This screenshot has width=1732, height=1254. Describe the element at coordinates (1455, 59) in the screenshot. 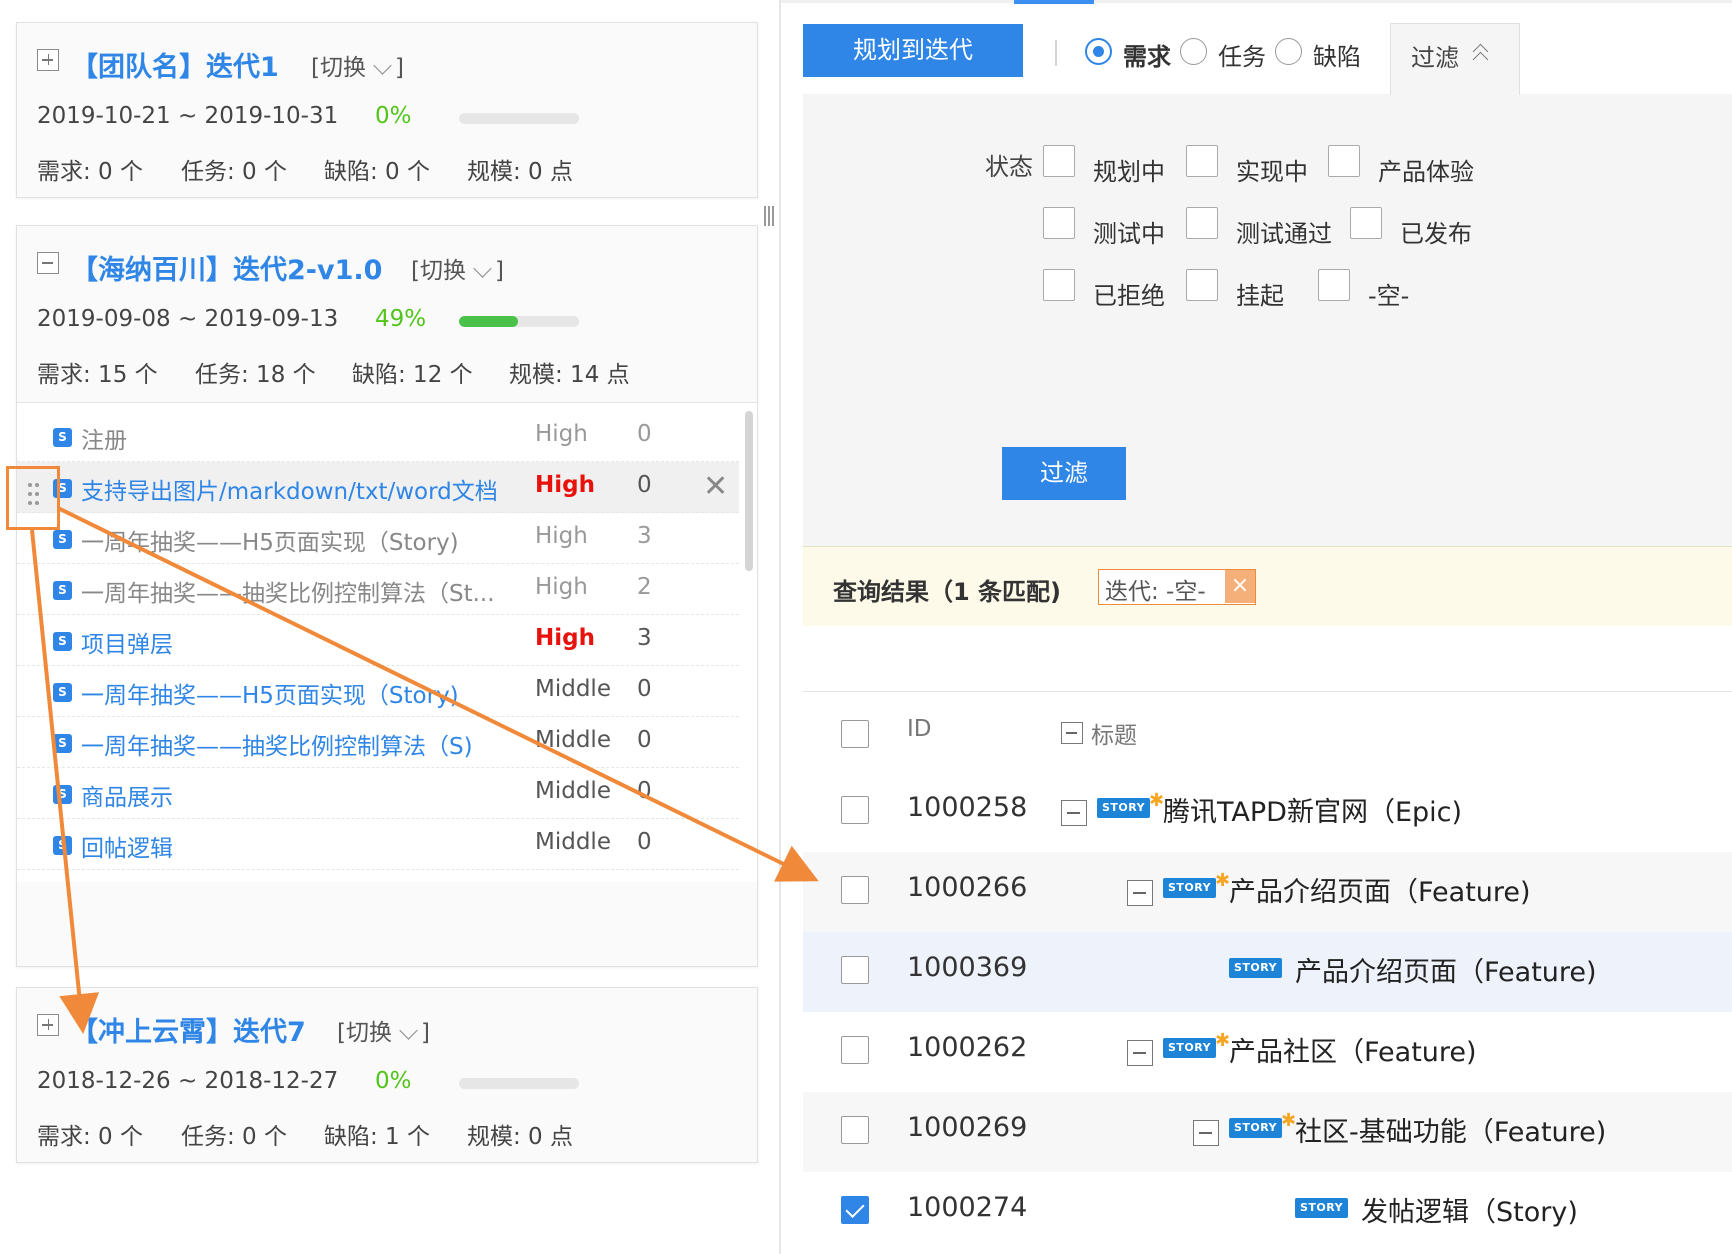

I see `filter-tab: 过滤` at that location.